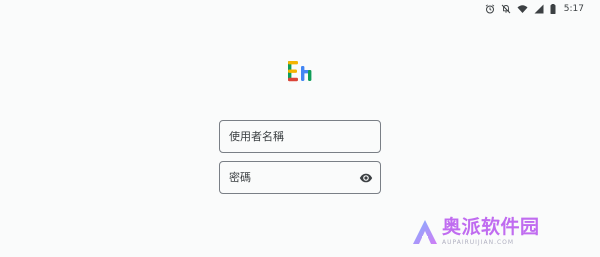 The height and width of the screenshot is (257, 600). Describe the element at coordinates (553, 9) in the screenshot. I see `battery-icon` at that location.